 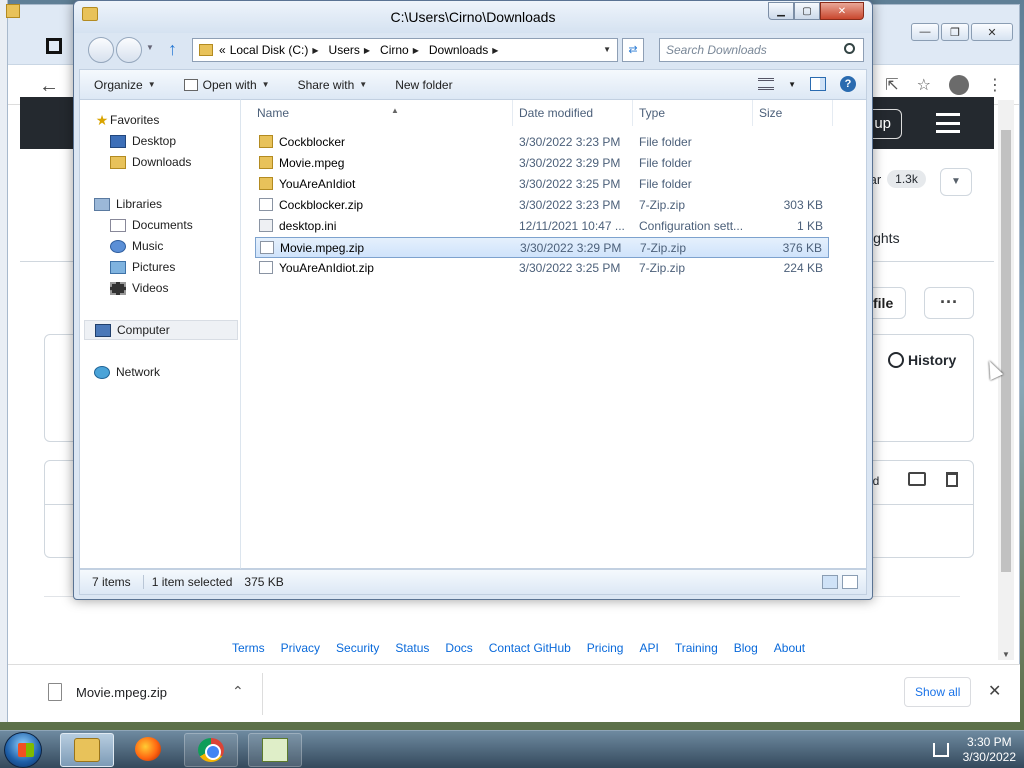 What do you see at coordinates (573, 113) in the screenshot?
I see `column-header-date: Date modified` at bounding box center [573, 113].